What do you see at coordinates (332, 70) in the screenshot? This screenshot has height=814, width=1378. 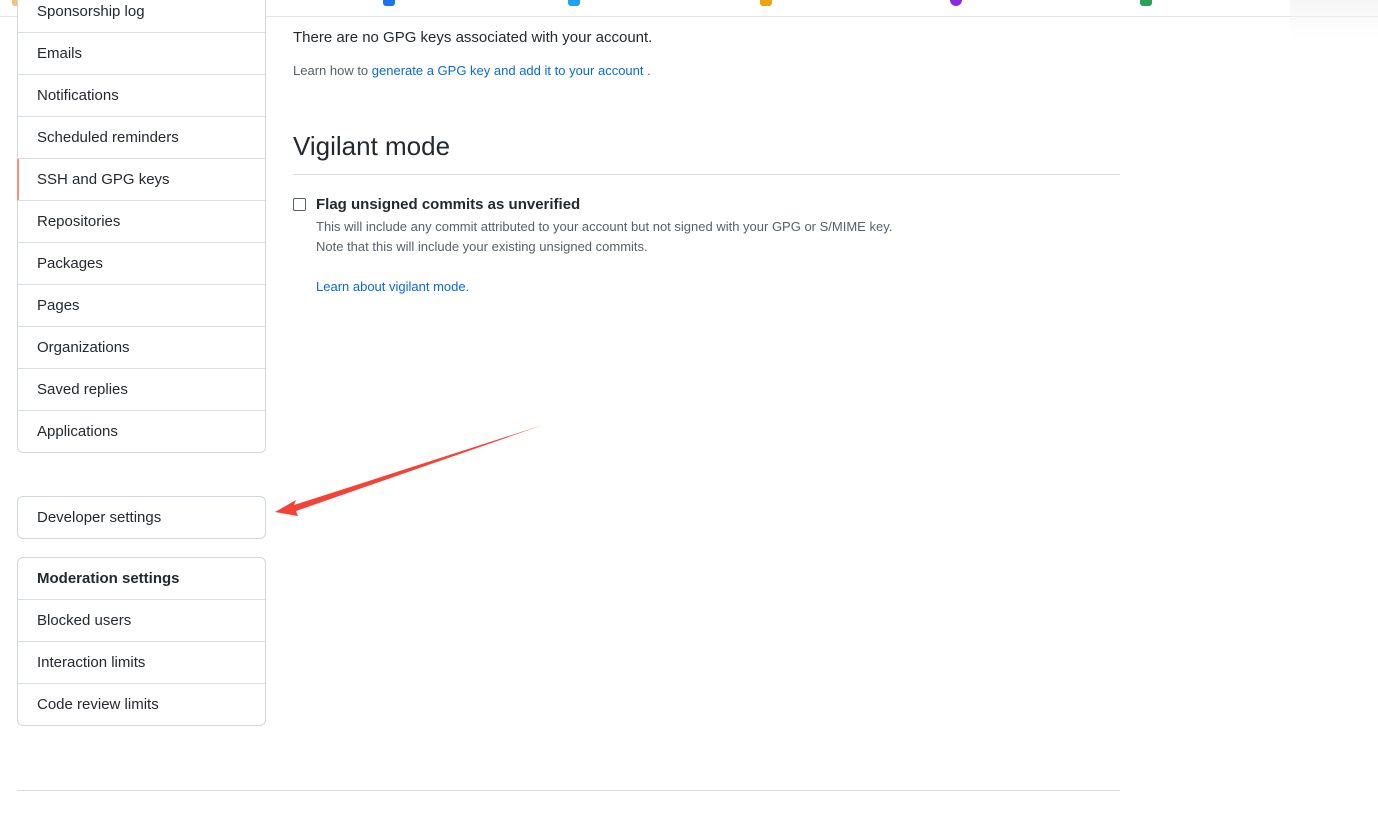 I see `learn-how-prefix: Learn how to` at bounding box center [332, 70].